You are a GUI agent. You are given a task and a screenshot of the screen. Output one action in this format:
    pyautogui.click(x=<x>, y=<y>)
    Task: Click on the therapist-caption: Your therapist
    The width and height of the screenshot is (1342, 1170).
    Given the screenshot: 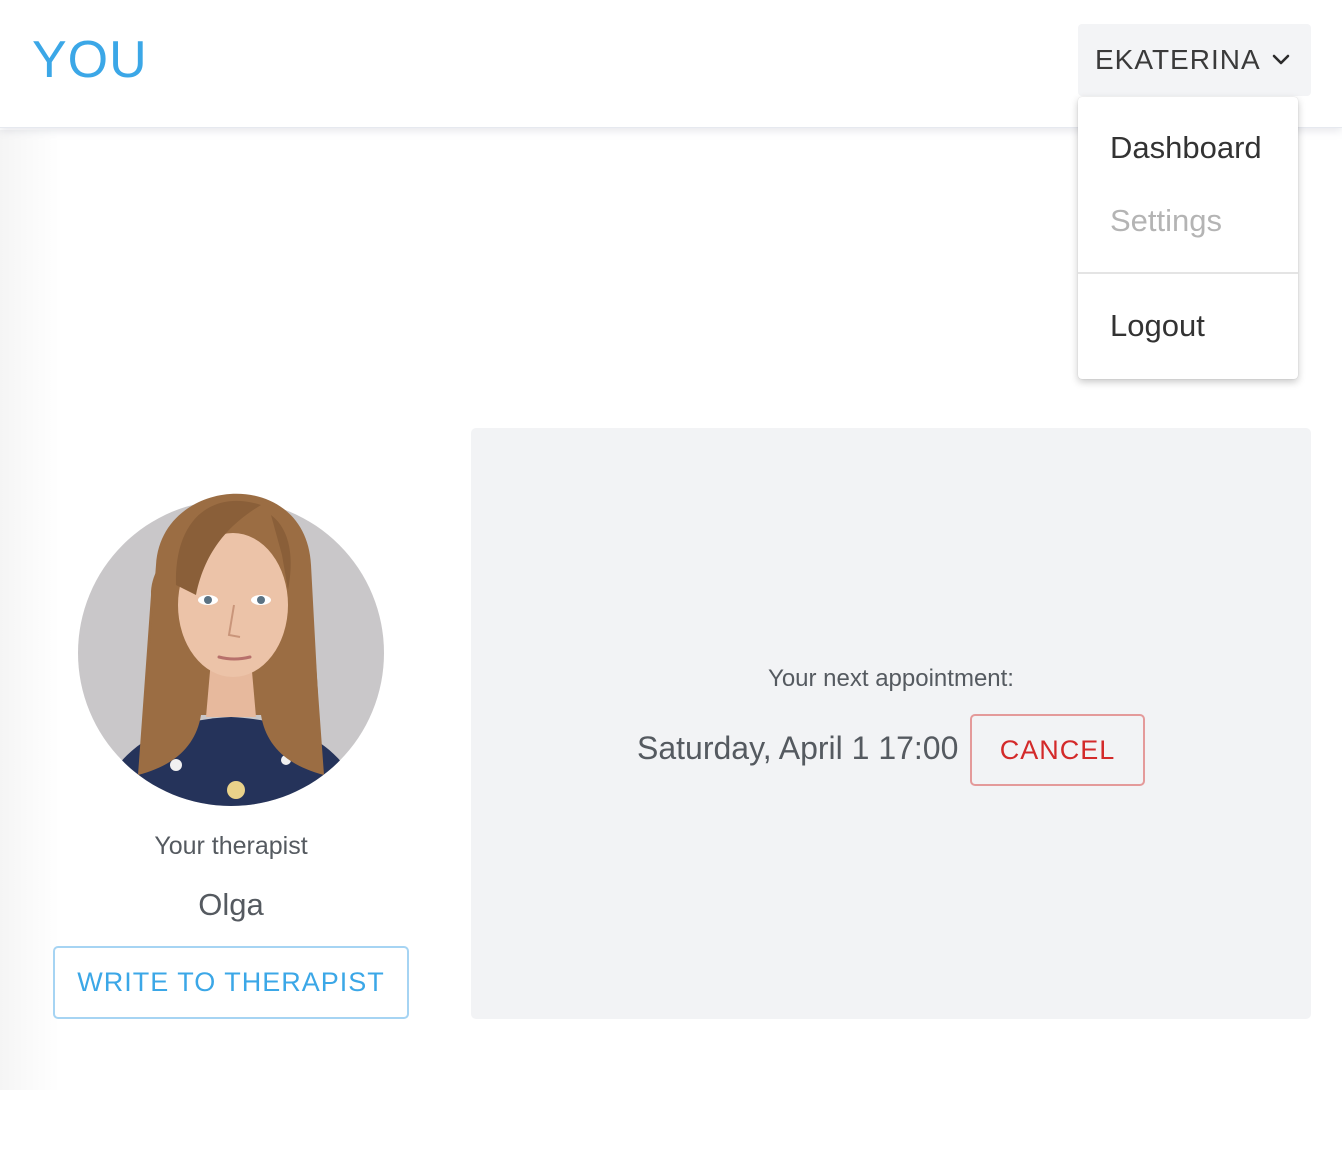 What is the action you would take?
    pyautogui.click(x=231, y=846)
    